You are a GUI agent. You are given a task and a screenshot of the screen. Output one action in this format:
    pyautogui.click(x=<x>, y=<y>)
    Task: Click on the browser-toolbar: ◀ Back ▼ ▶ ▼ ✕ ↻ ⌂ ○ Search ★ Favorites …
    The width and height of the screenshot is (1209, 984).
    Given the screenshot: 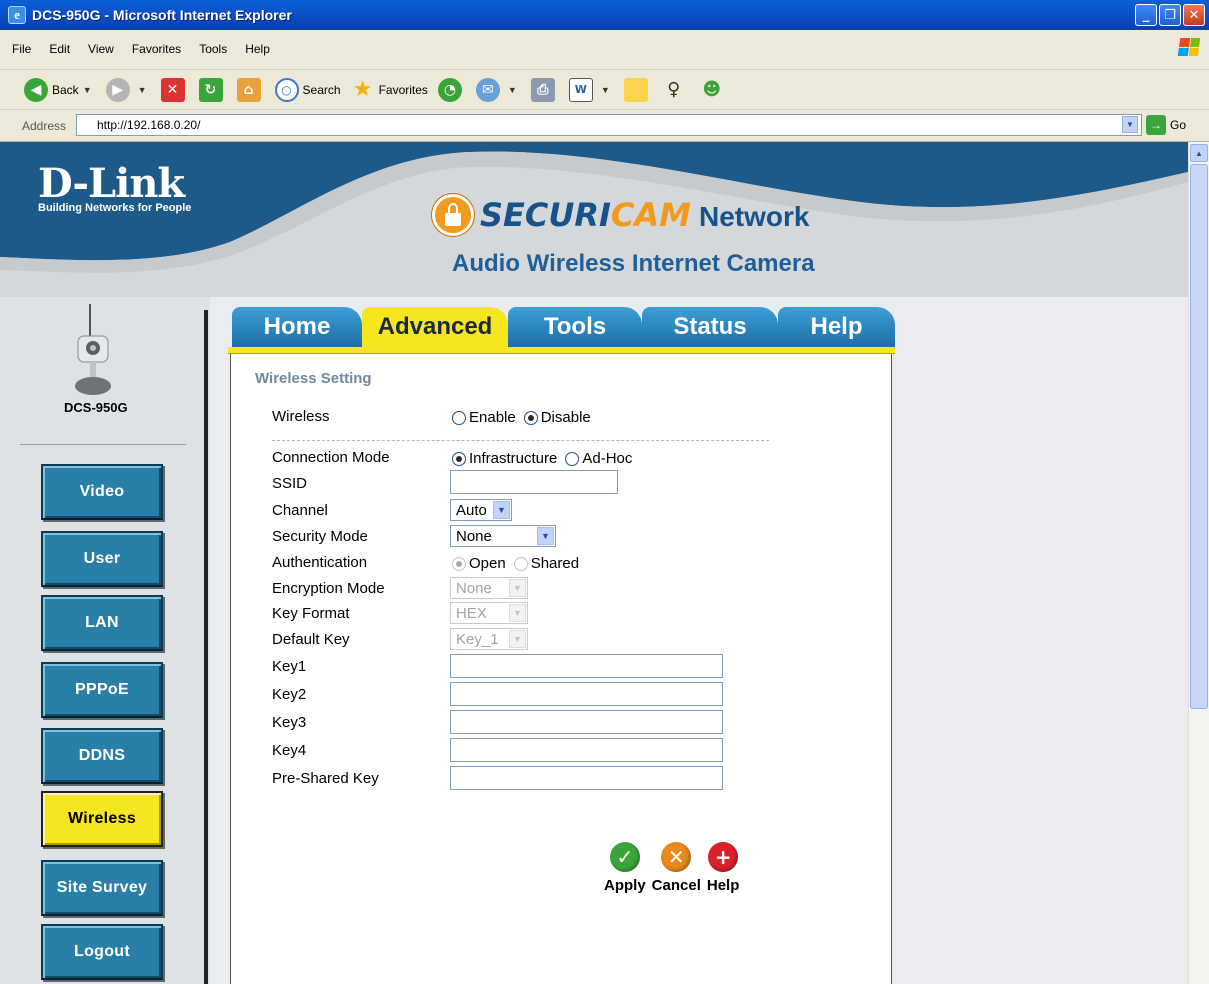 What is the action you would take?
    pyautogui.click(x=604, y=90)
    